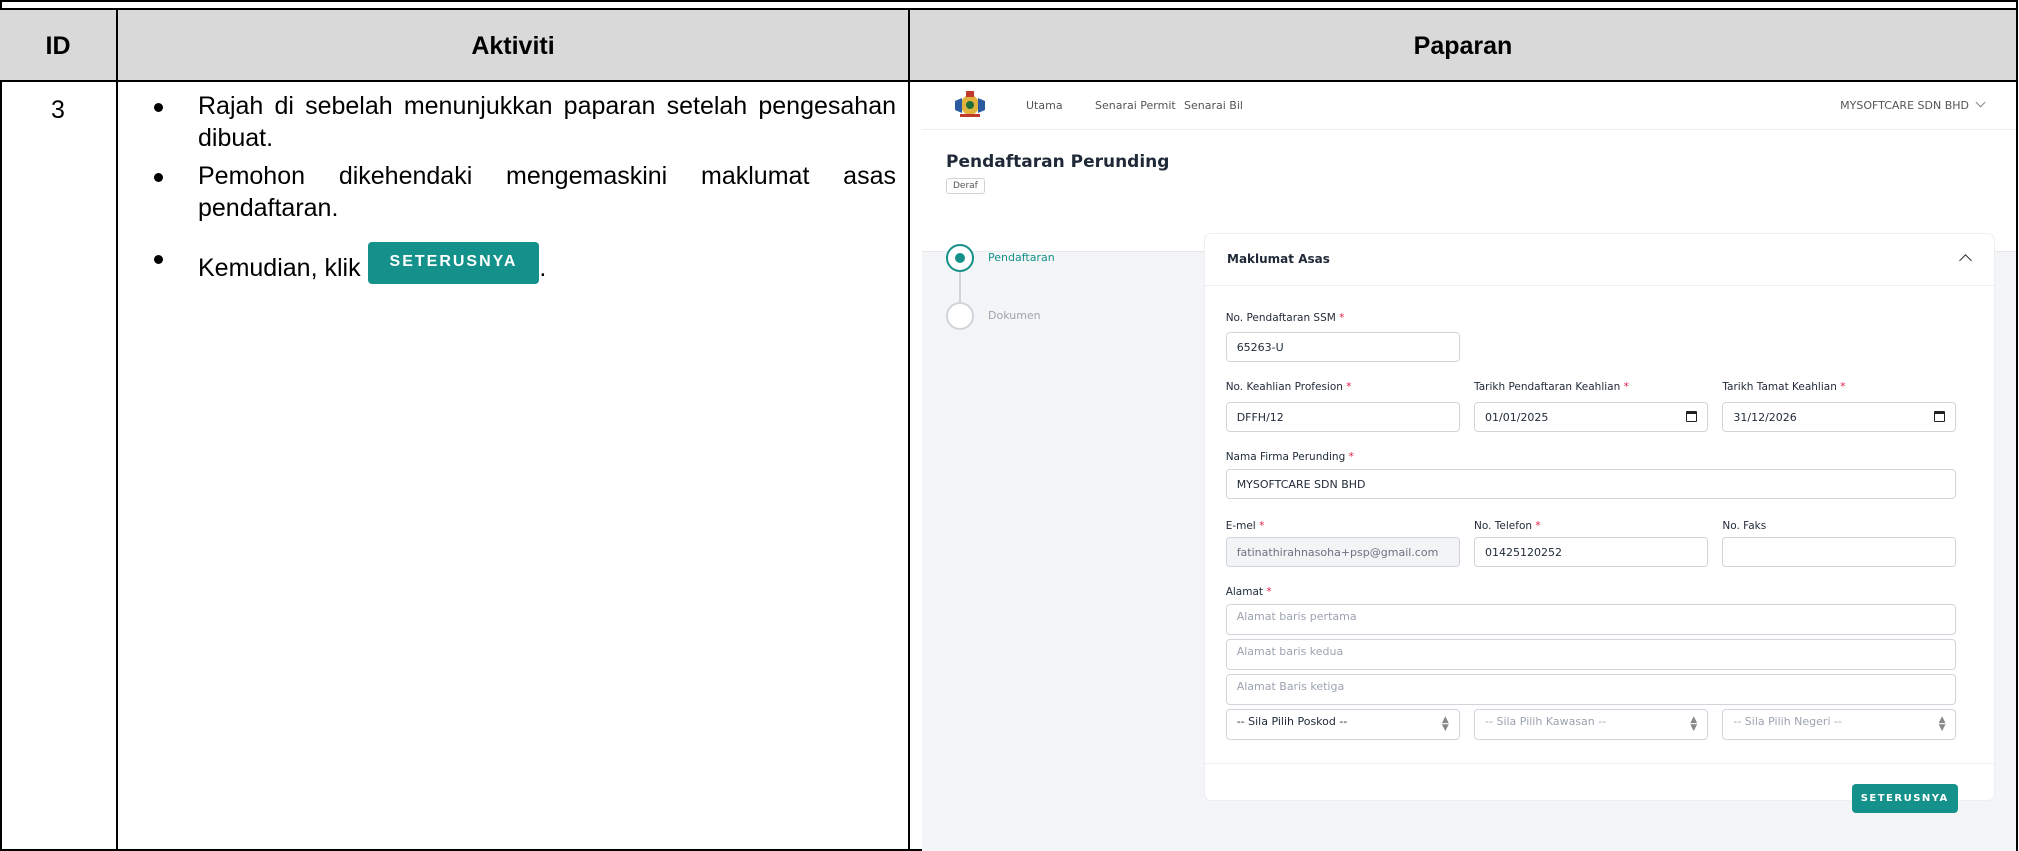  Describe the element at coordinates (543, 268) in the screenshot. I see `trailing-period: .` at that location.